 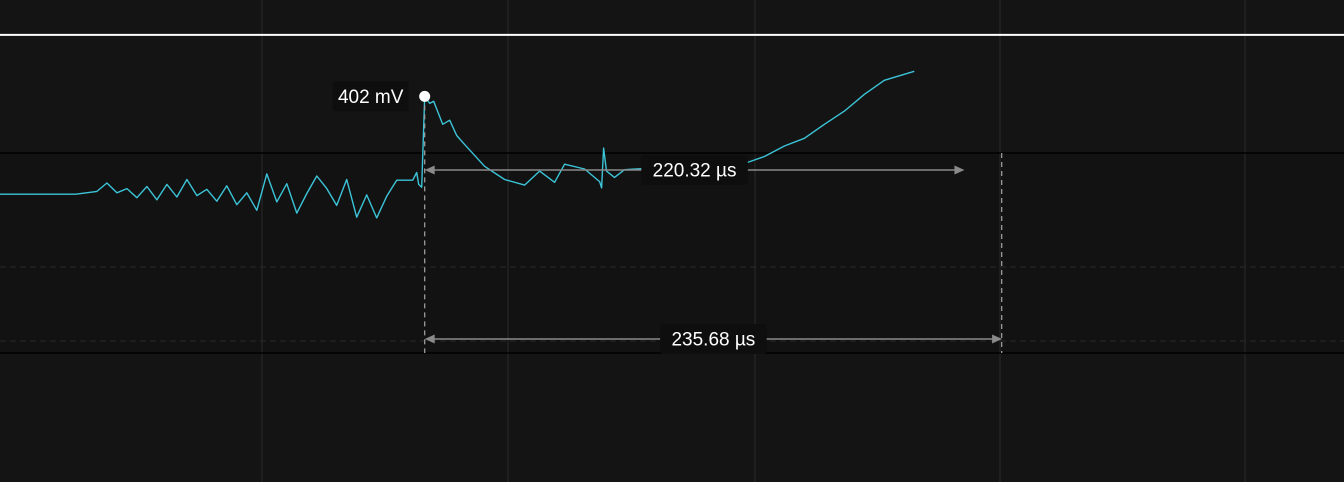 What do you see at coordinates (713, 340) in the screenshot?
I see `measurement-label: 235.68 µs` at bounding box center [713, 340].